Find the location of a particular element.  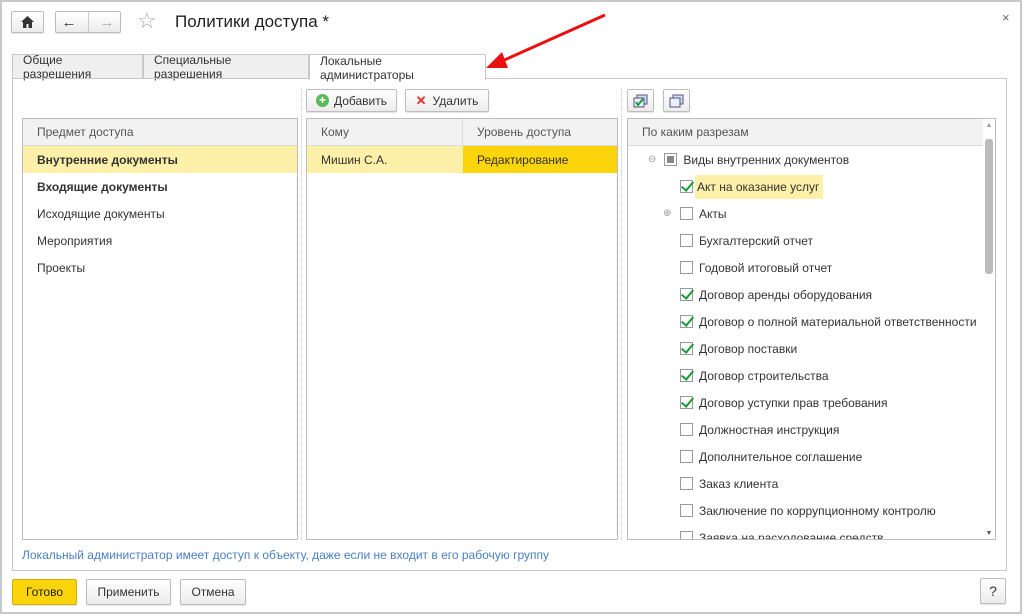

uncheck-all-button is located at coordinates (676, 100).